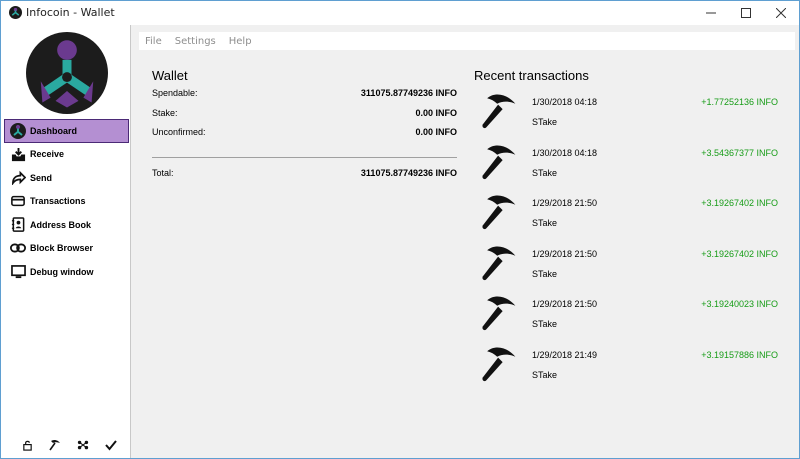 Image resolution: width=800 pixels, height=459 pixels. Describe the element at coordinates (62, 271) in the screenshot. I see `sidebar-item-label: Debug window` at that location.